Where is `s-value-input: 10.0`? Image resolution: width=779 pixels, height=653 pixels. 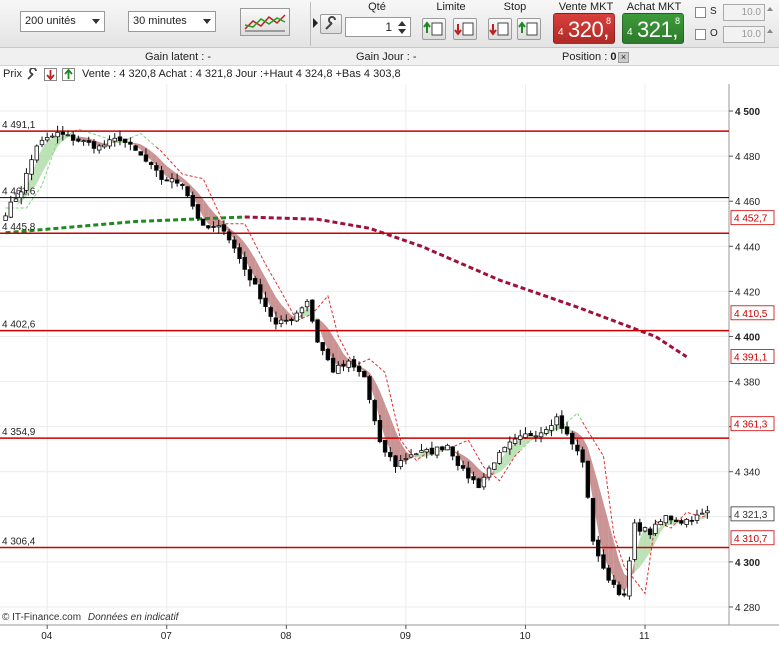
s-value-input: 10.0 is located at coordinates (744, 12).